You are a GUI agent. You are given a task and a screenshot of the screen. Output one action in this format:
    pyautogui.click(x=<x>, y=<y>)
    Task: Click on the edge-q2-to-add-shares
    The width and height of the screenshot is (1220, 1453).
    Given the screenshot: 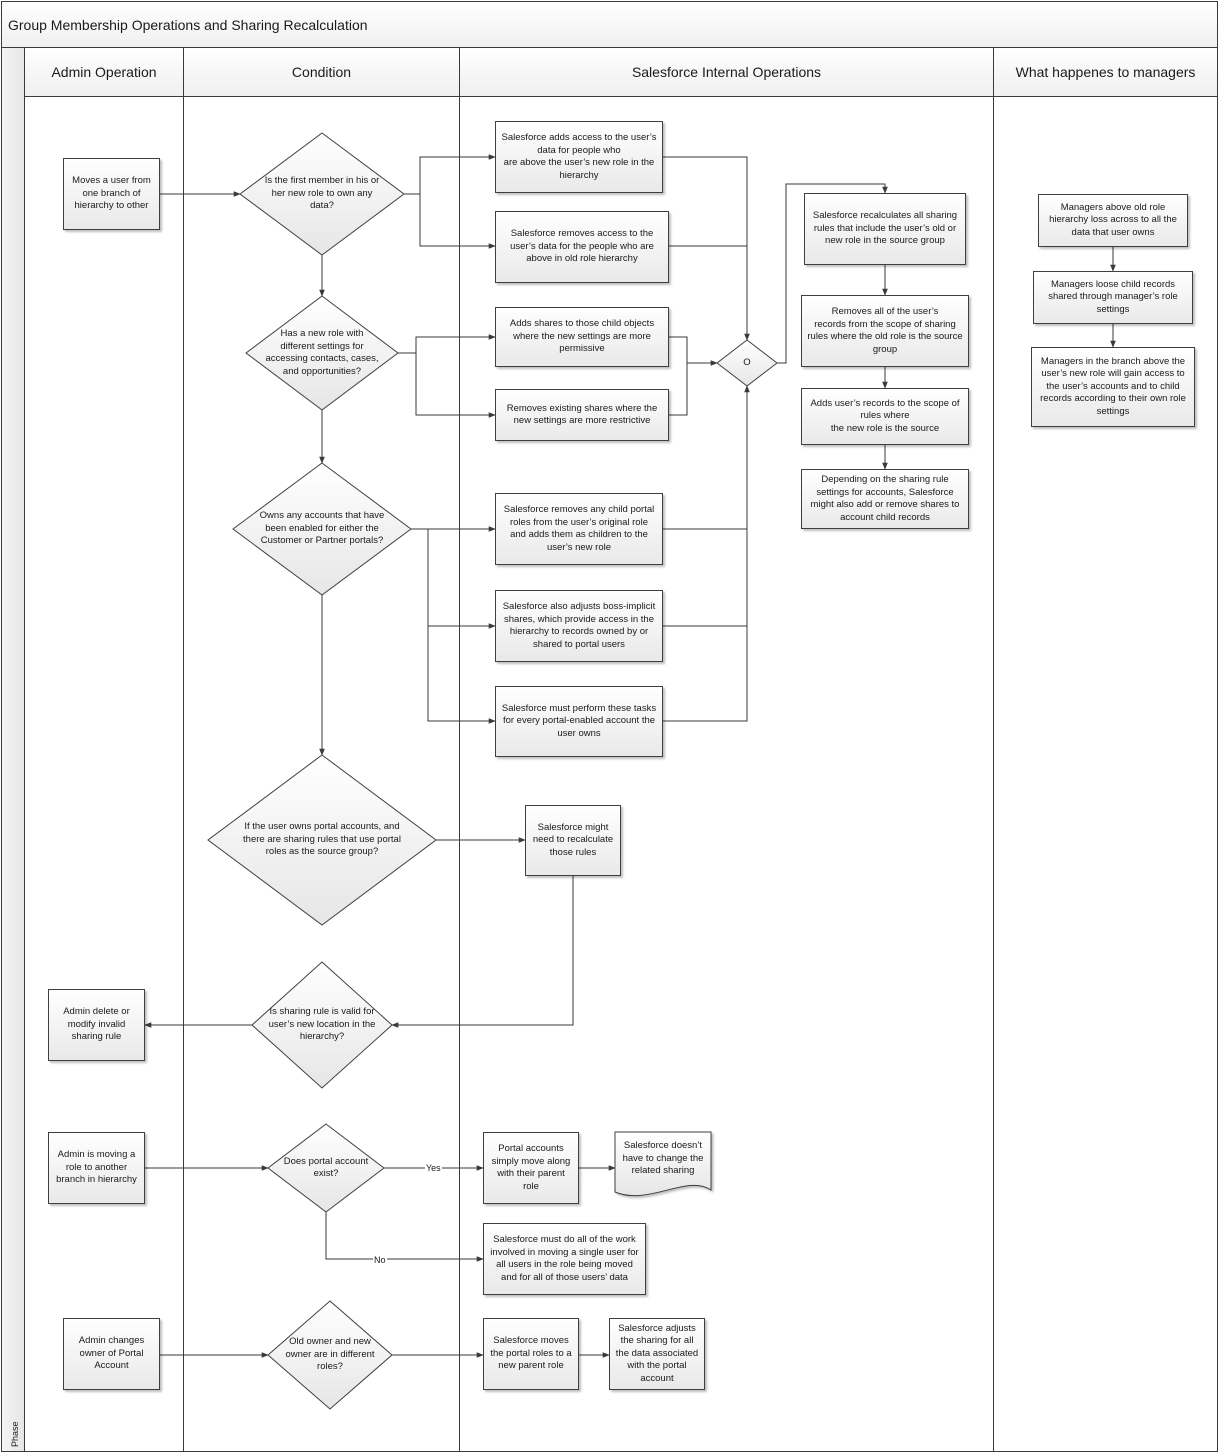 What is the action you would take?
    pyautogui.click(x=447, y=344)
    